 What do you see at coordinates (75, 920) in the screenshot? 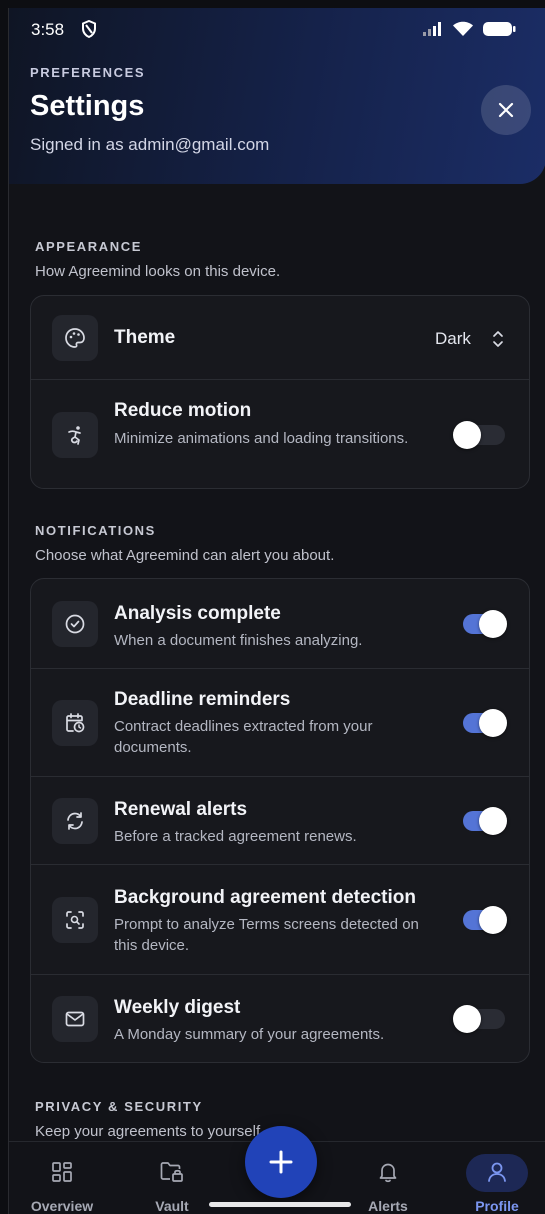
I see `scan-search-icon` at bounding box center [75, 920].